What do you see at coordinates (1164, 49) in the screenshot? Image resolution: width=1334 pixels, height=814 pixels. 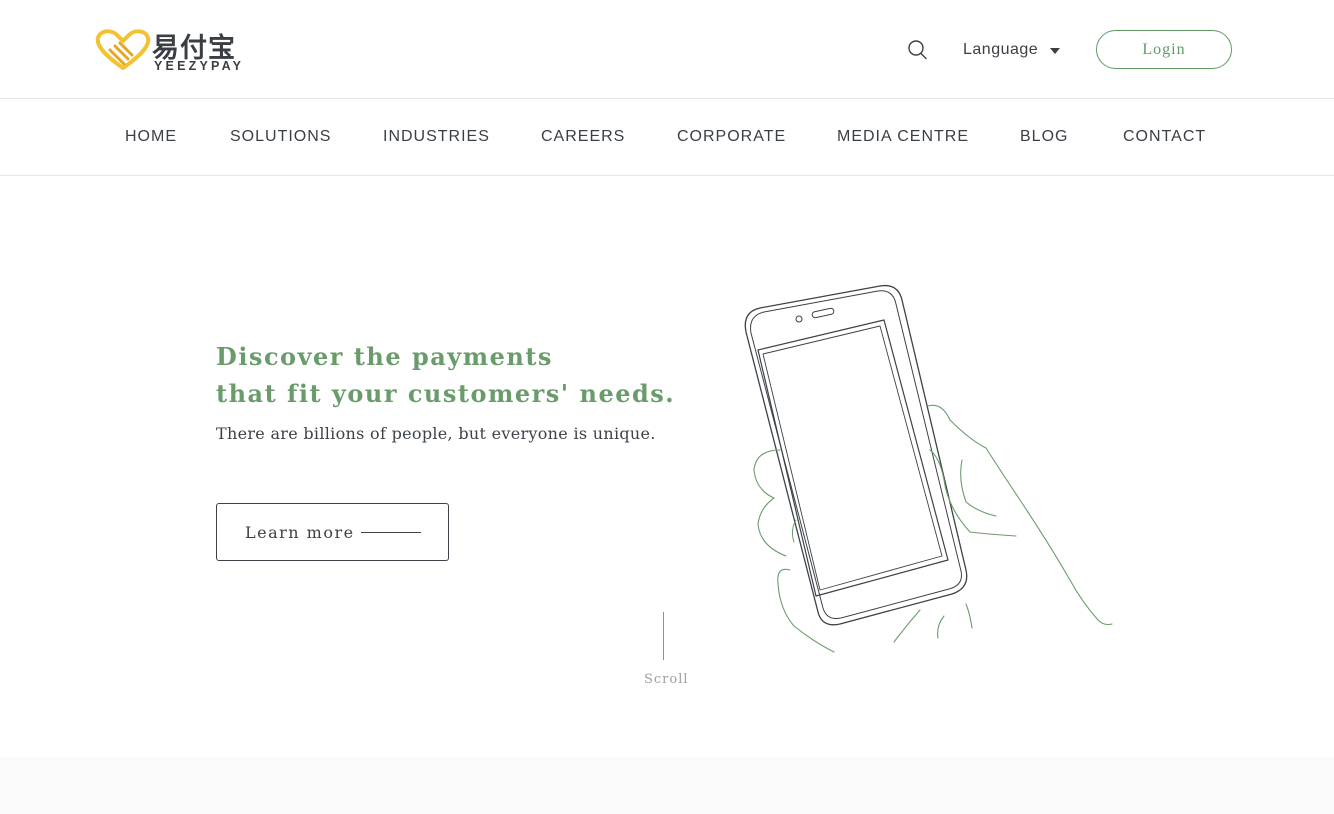 I see `login-button: Login` at bounding box center [1164, 49].